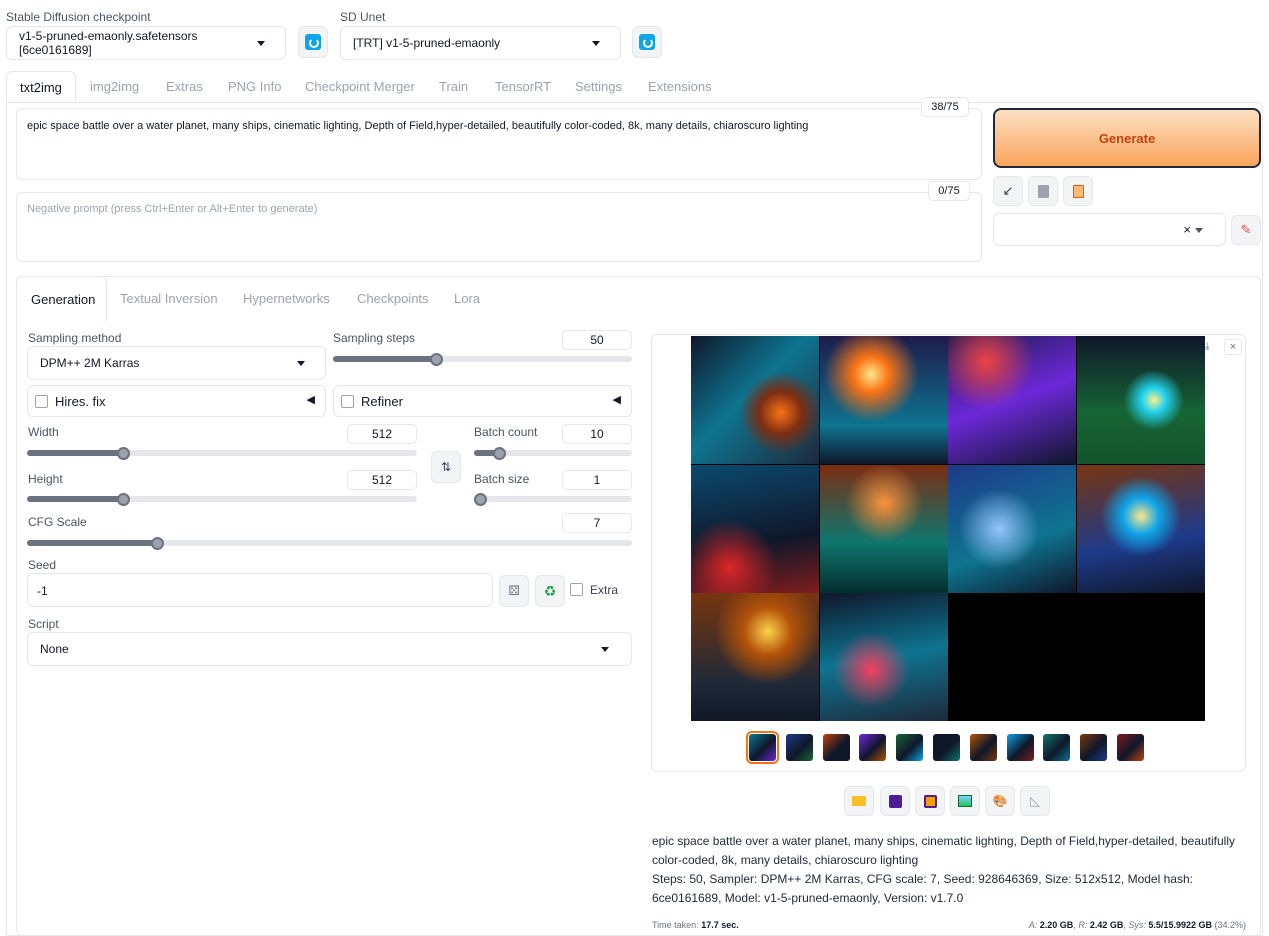 The image size is (1269, 936). I want to click on download-icon: ⤓, so click(1207, 346).